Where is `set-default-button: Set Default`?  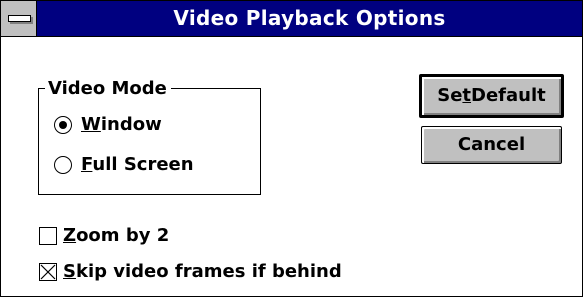
set-default-button: Set Default is located at coordinates (491, 96).